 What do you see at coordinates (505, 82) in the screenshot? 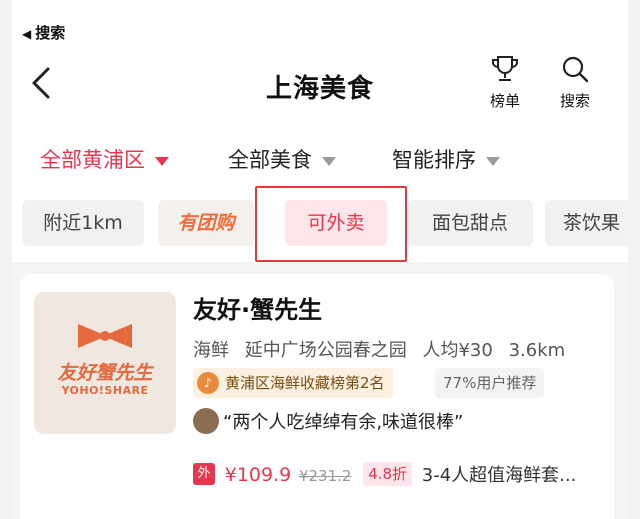
I see `rank-button: 榜单` at bounding box center [505, 82].